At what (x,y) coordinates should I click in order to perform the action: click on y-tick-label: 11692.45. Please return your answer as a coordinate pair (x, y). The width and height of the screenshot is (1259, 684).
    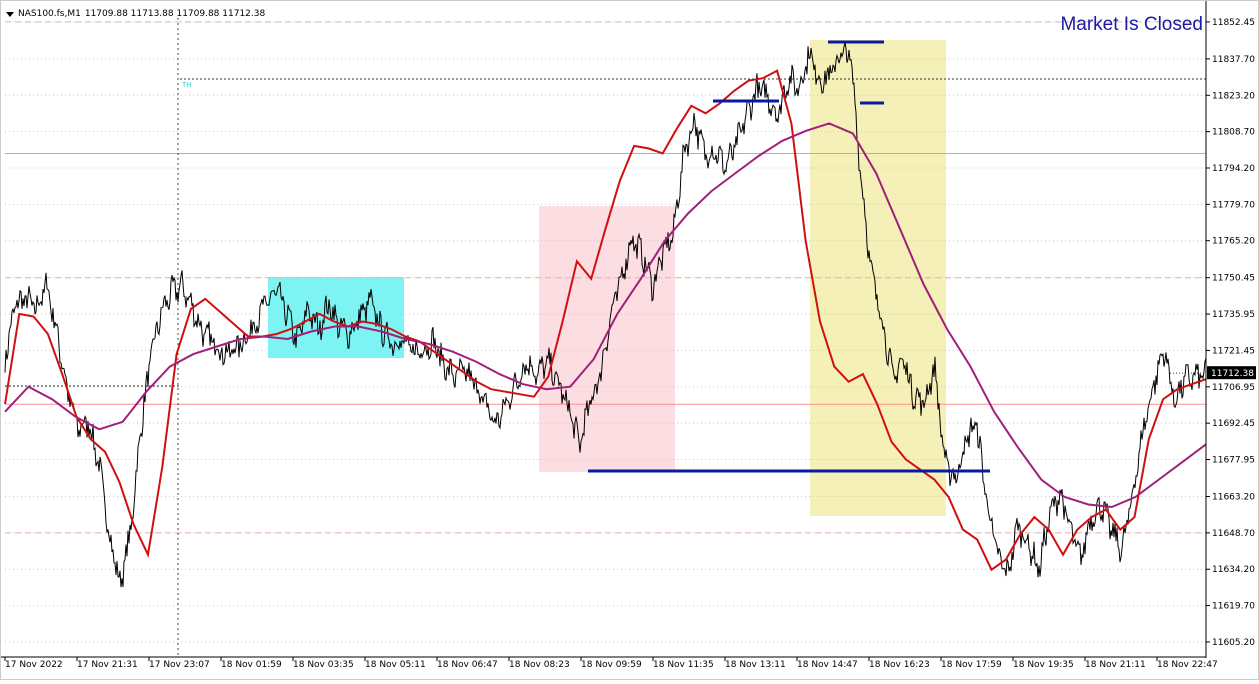
    Looking at the image, I should click on (1233, 424).